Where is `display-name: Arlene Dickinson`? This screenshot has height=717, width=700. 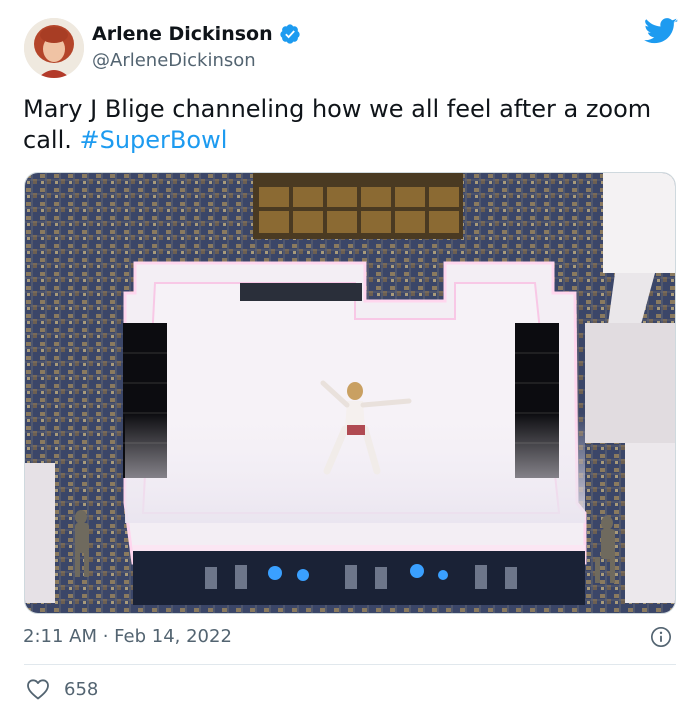 display-name: Arlene Dickinson is located at coordinates (182, 34).